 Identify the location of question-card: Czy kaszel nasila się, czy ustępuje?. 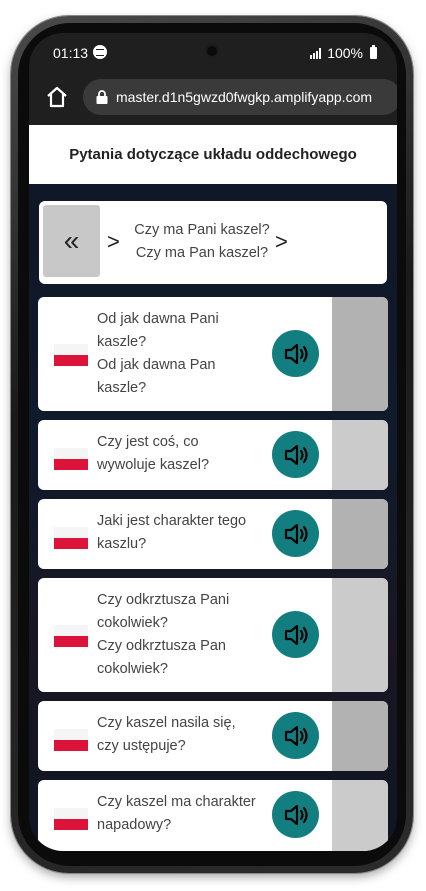
(213, 736).